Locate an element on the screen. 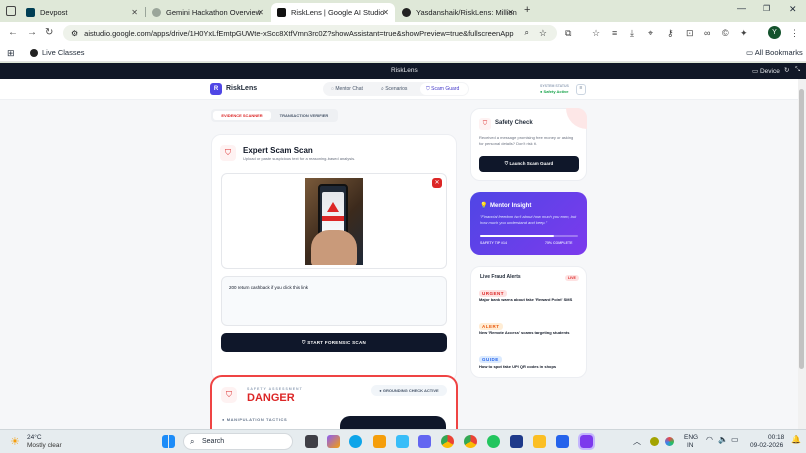 Image resolution: width=806 pixels, height=453 pixels. task-view-icon is located at coordinates (311, 441).